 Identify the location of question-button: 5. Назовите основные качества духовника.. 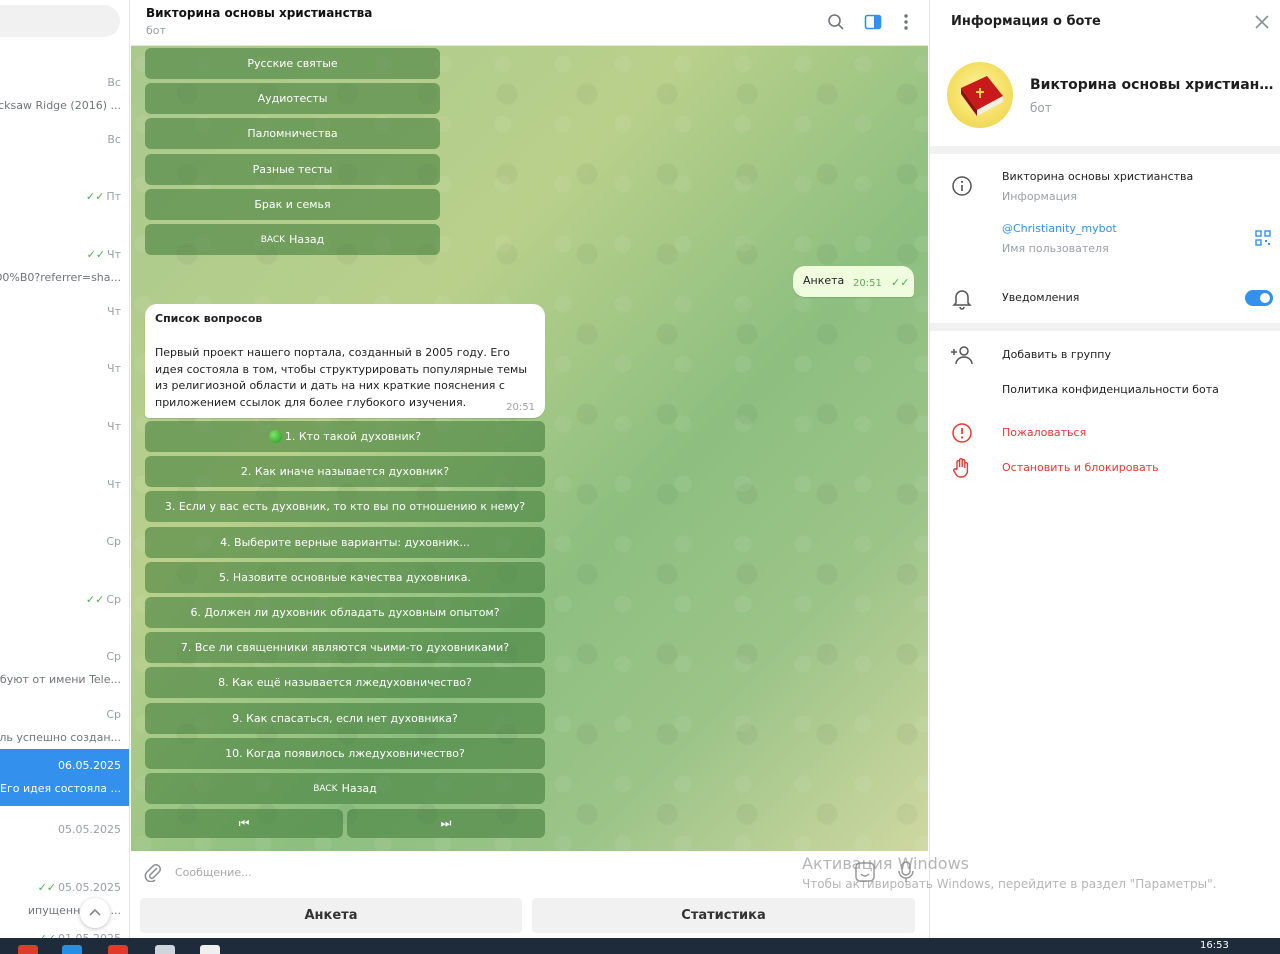
(345, 577).